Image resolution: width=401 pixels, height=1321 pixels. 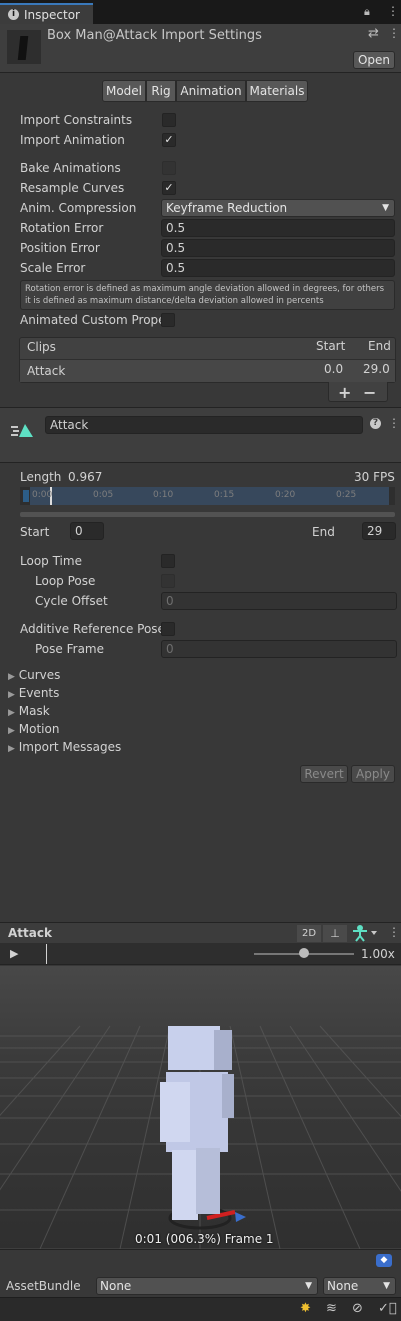 I want to click on apply-button: Apply, so click(x=373, y=774).